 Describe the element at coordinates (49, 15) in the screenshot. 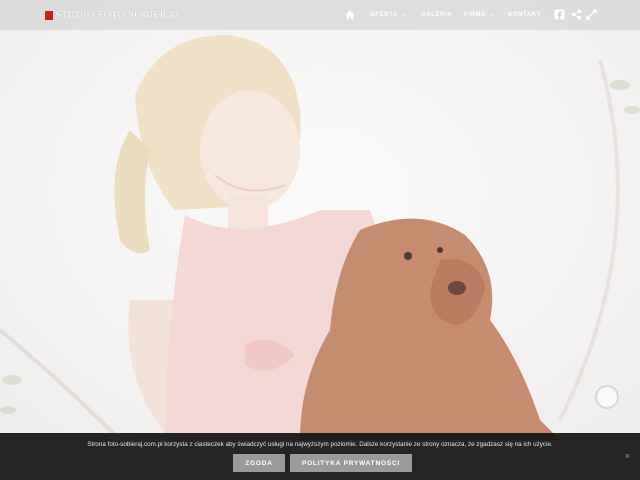

I see `logo-mark-icon` at that location.